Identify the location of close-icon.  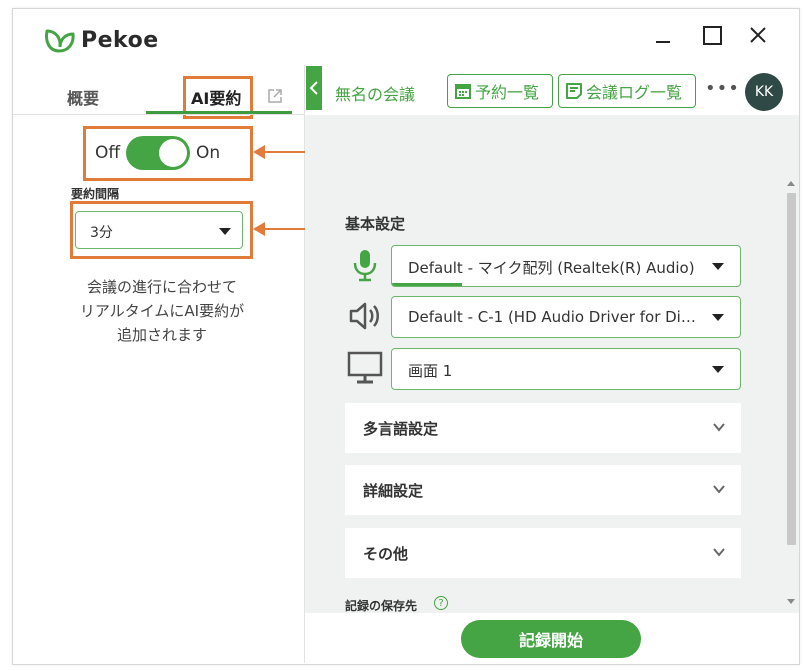
(758, 35).